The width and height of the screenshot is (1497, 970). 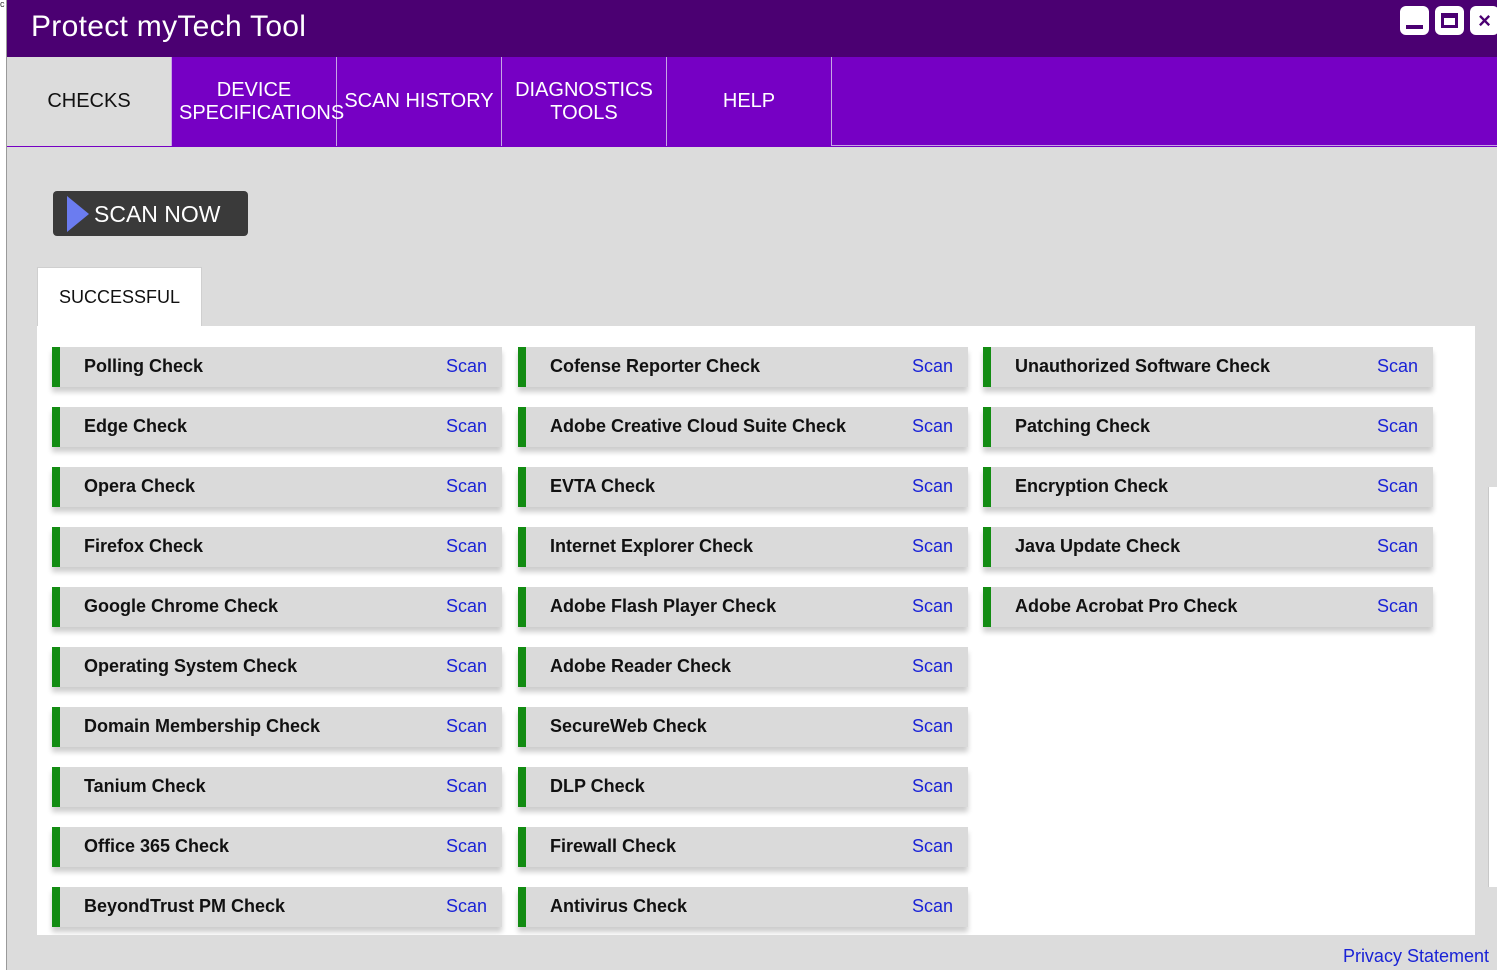 What do you see at coordinates (1449, 20) in the screenshot?
I see `maximize-button` at bounding box center [1449, 20].